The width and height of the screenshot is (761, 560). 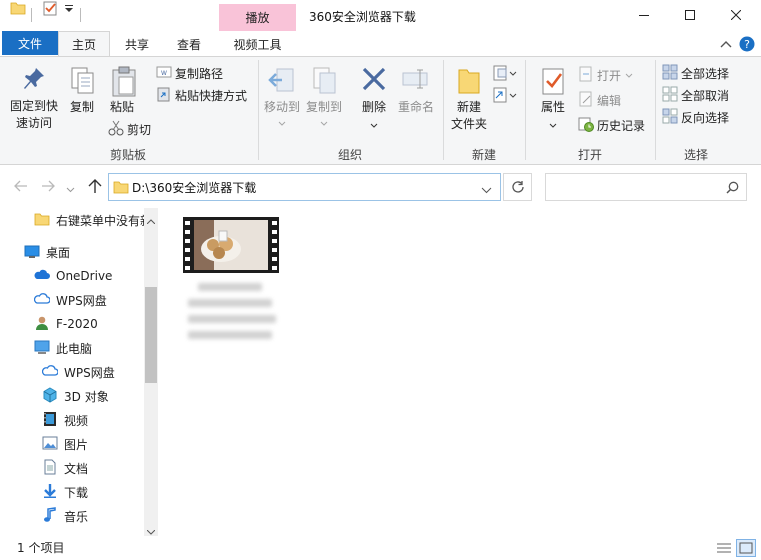 I want to click on history-button: 历史记录, so click(x=615, y=125).